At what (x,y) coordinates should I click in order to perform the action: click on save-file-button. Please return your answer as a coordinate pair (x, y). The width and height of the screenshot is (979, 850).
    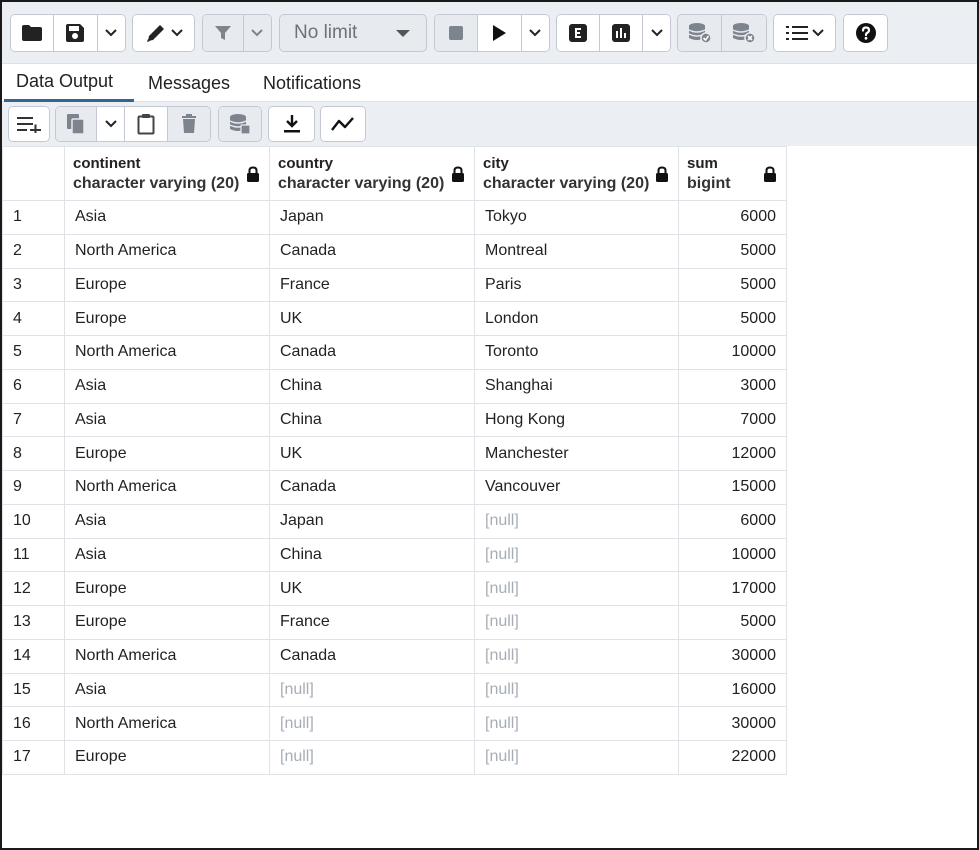
    Looking at the image, I should click on (76, 33).